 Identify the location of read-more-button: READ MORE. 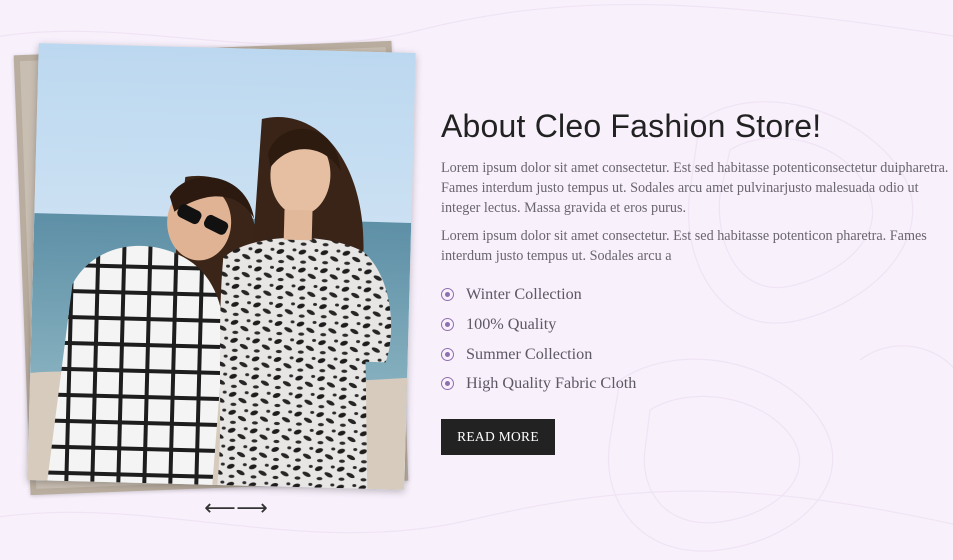
(498, 437).